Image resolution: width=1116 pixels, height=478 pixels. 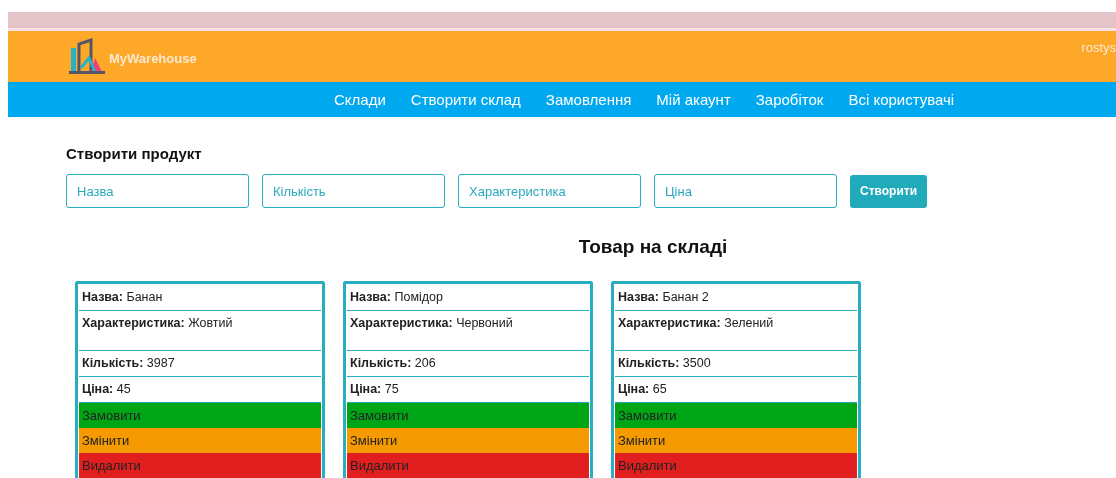 What do you see at coordinates (588, 99) in the screenshot?
I see `nav-link: Замовлення` at bounding box center [588, 99].